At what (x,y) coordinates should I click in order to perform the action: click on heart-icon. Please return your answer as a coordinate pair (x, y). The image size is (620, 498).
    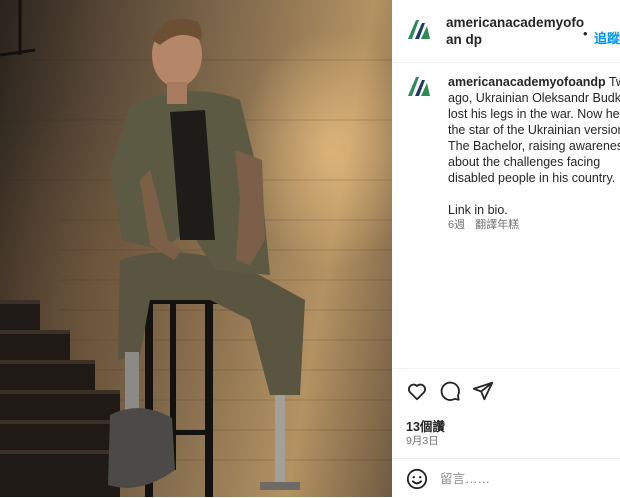
    Looking at the image, I should click on (417, 391).